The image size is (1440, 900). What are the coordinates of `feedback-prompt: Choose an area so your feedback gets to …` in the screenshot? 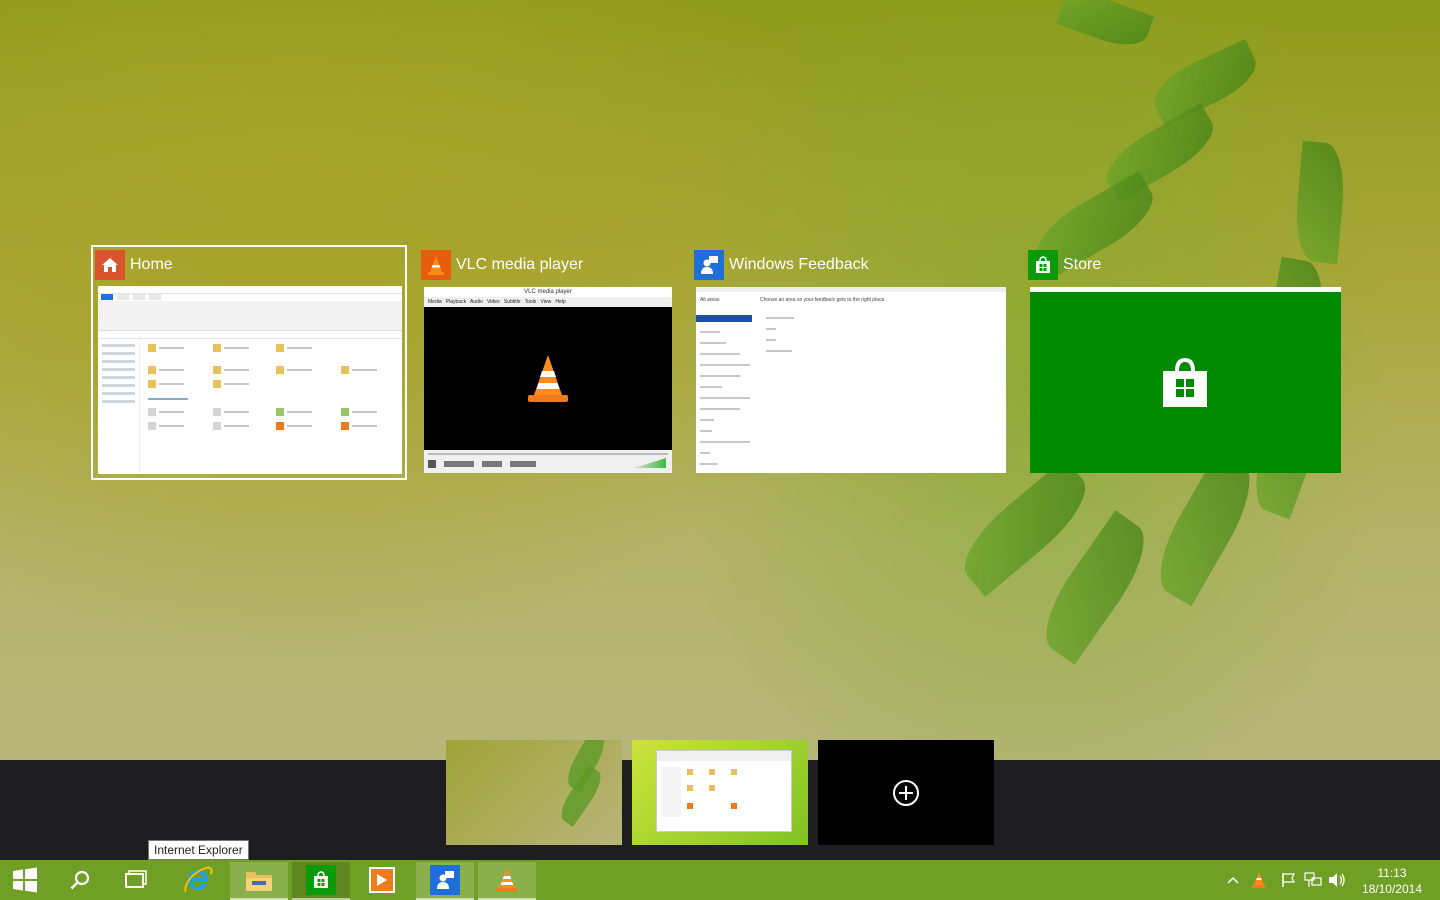 It's located at (823, 300).